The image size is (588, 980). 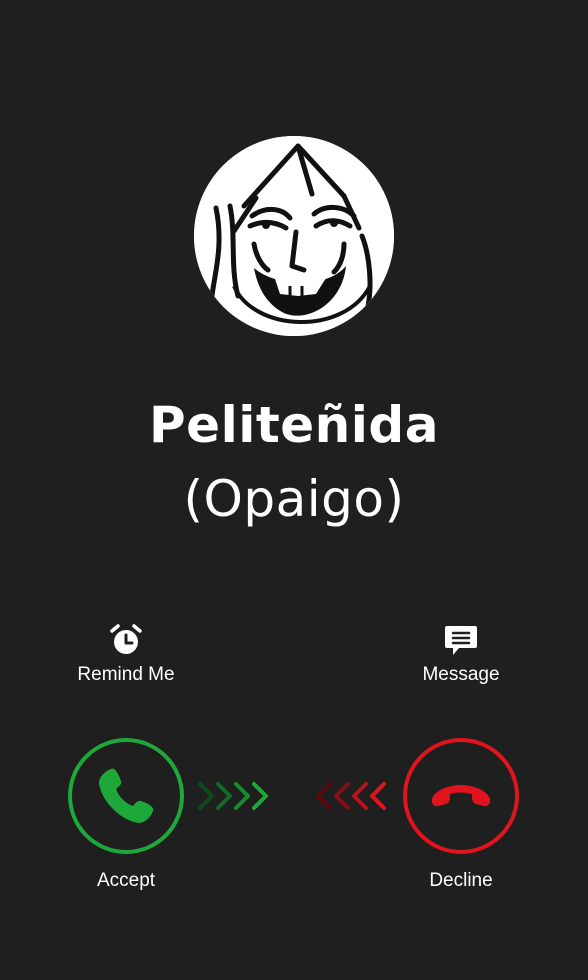 I want to click on caller-subtitle: (Opaigo), so click(x=294, y=499).